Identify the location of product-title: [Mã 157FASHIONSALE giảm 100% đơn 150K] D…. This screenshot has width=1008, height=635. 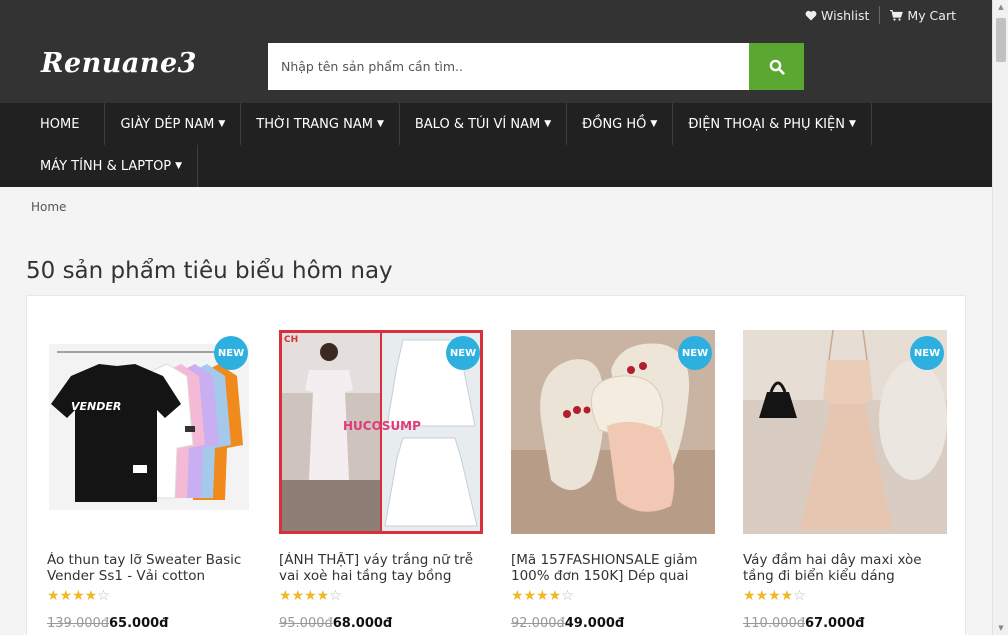
(613, 568).